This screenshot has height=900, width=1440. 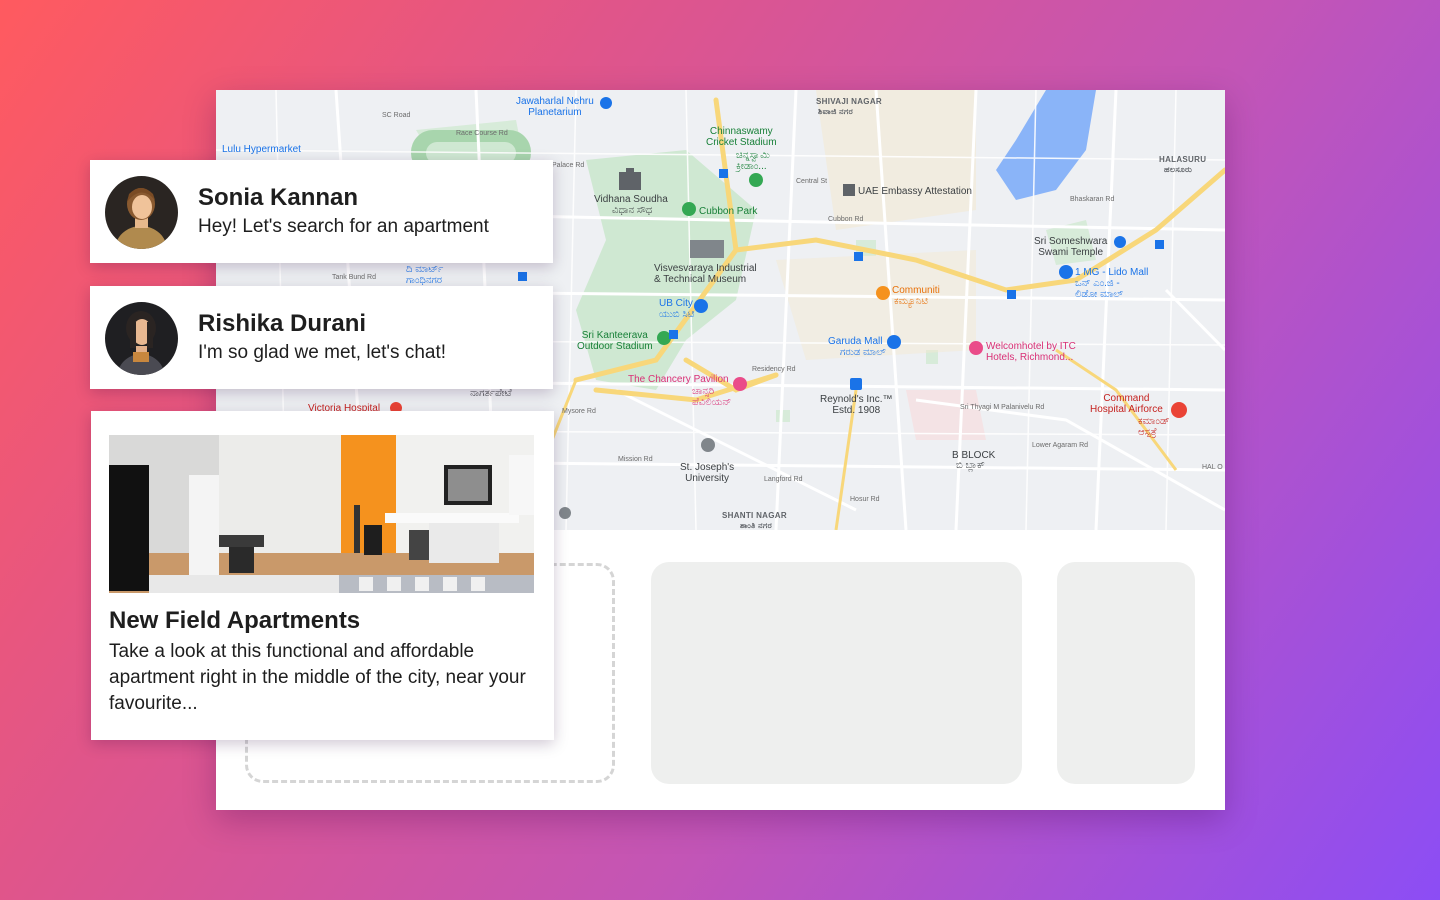 What do you see at coordinates (282, 323) in the screenshot?
I see `chat-sender-name: Rishika Durani` at bounding box center [282, 323].